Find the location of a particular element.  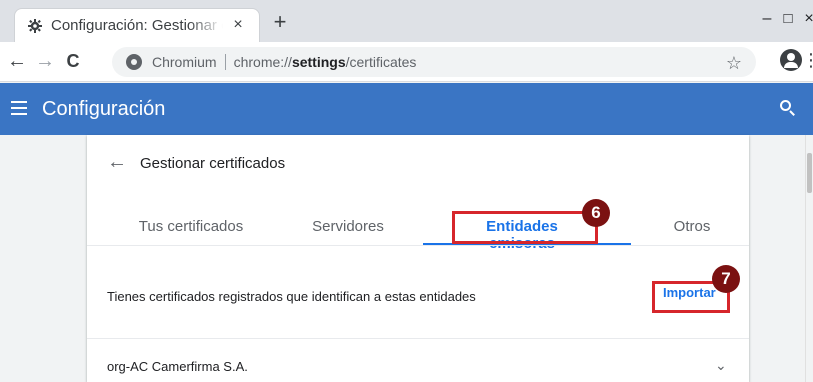

settings-header: Configuración is located at coordinates (406, 109).